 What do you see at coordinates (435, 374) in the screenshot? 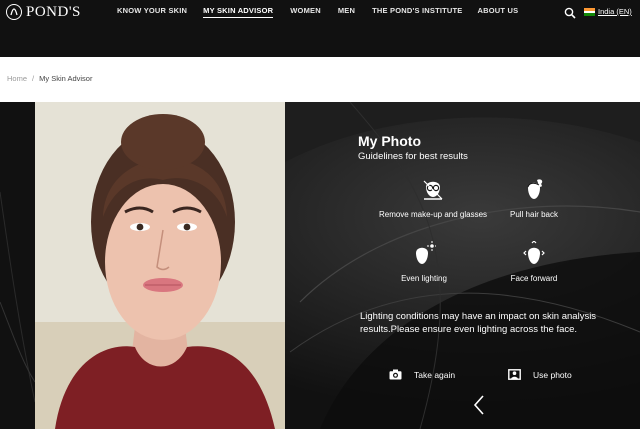
I see `take-again-label: Take again` at bounding box center [435, 374].